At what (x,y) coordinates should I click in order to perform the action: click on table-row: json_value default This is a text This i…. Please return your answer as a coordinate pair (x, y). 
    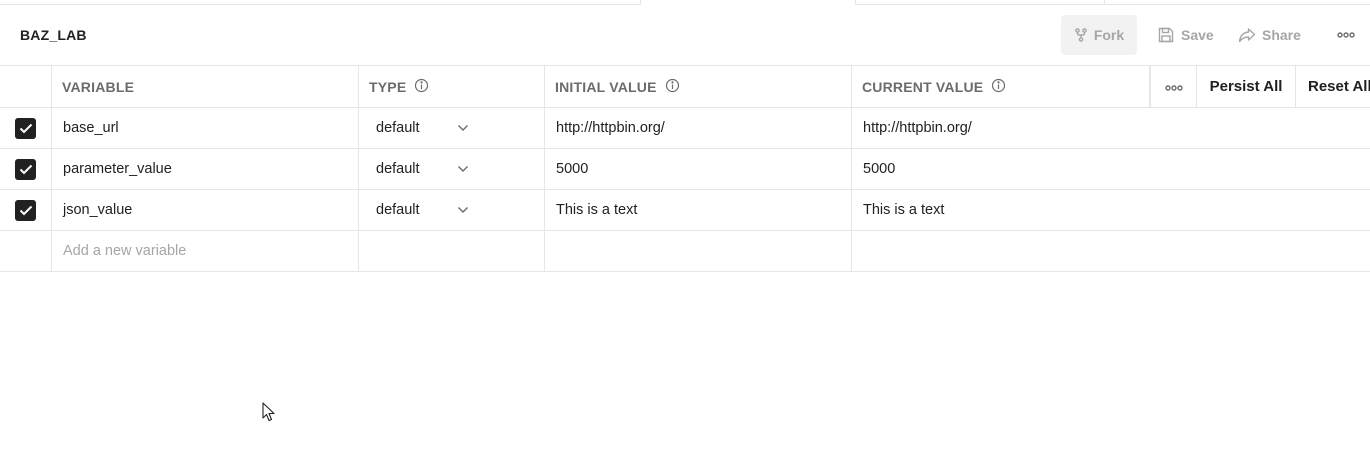
    Looking at the image, I should click on (685, 210).